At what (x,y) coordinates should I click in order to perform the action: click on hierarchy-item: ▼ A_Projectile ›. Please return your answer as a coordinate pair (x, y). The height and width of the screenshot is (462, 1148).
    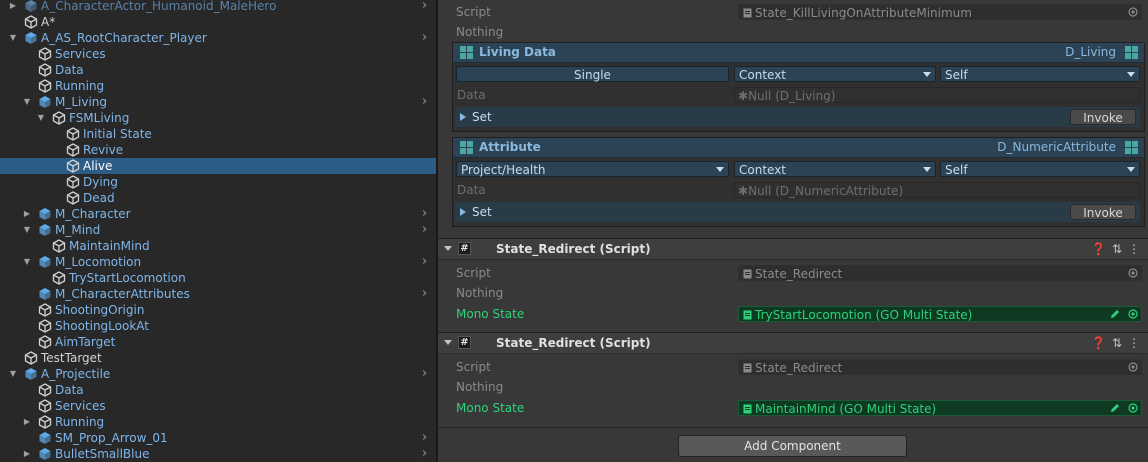
    Looking at the image, I should click on (218, 374).